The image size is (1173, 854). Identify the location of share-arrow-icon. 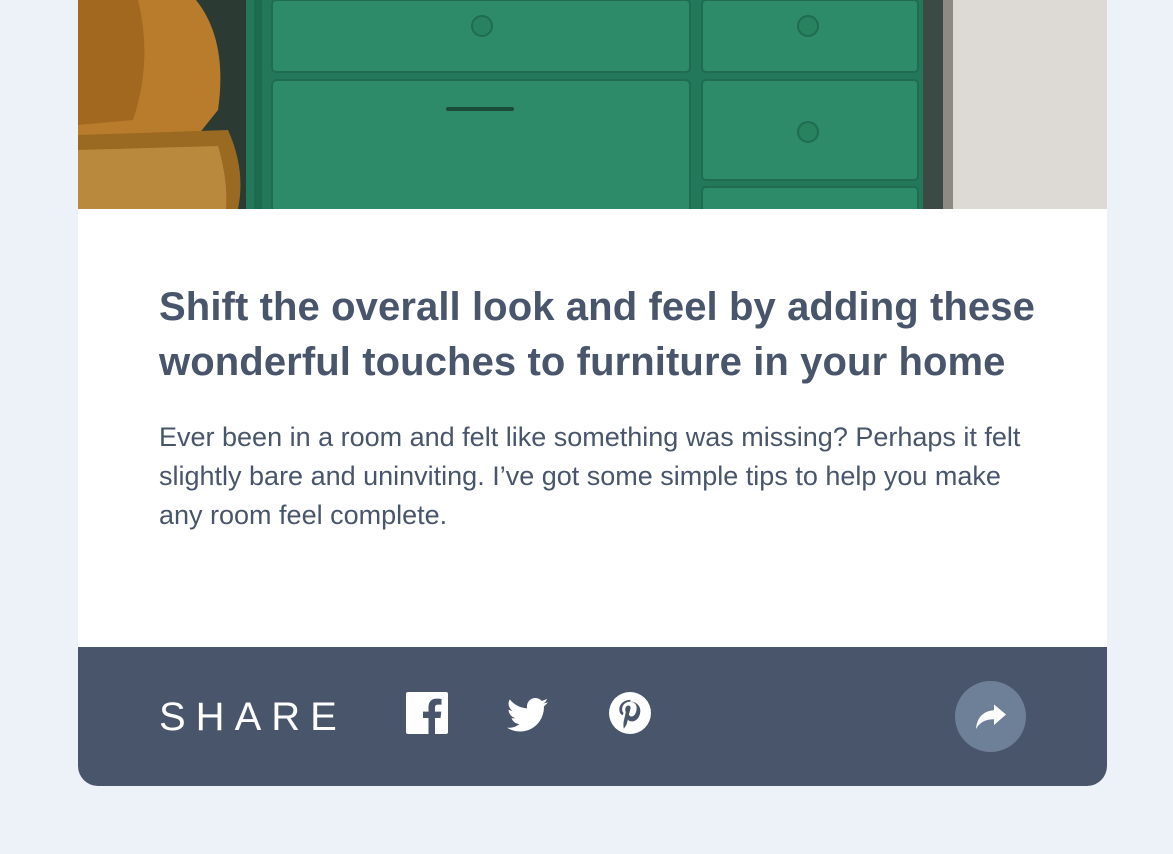
(990, 716).